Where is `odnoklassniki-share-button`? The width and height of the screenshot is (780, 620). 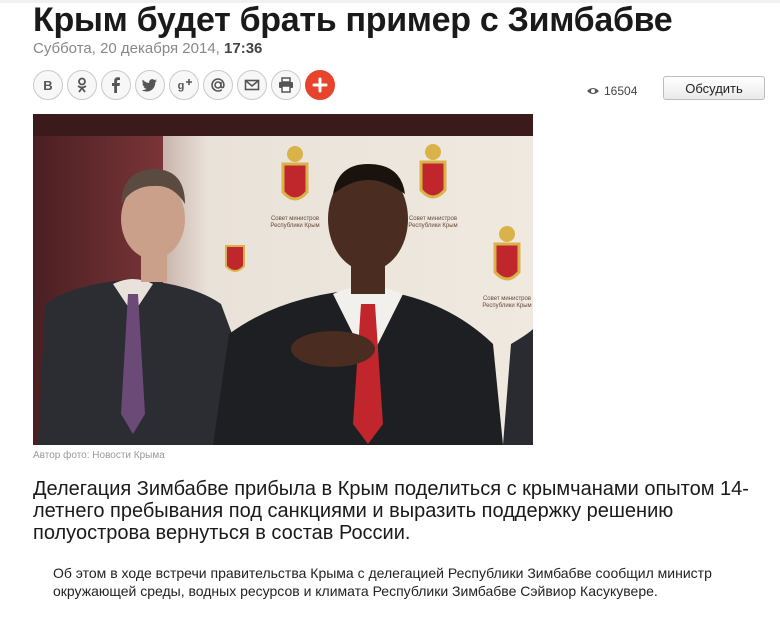 odnoklassniki-share-button is located at coordinates (82, 85).